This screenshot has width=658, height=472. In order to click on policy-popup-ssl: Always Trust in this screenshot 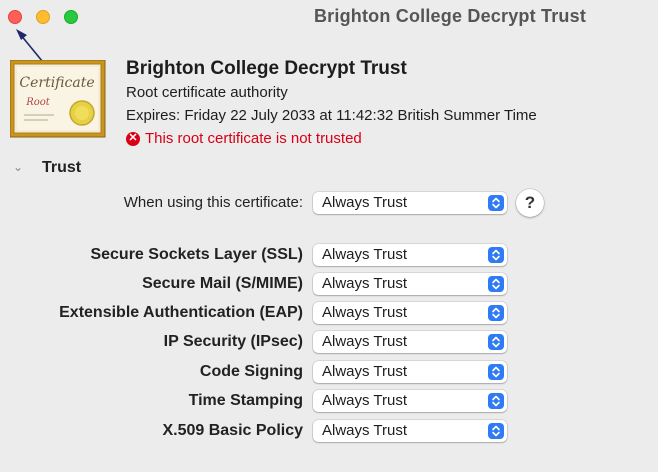, I will do `click(410, 255)`.